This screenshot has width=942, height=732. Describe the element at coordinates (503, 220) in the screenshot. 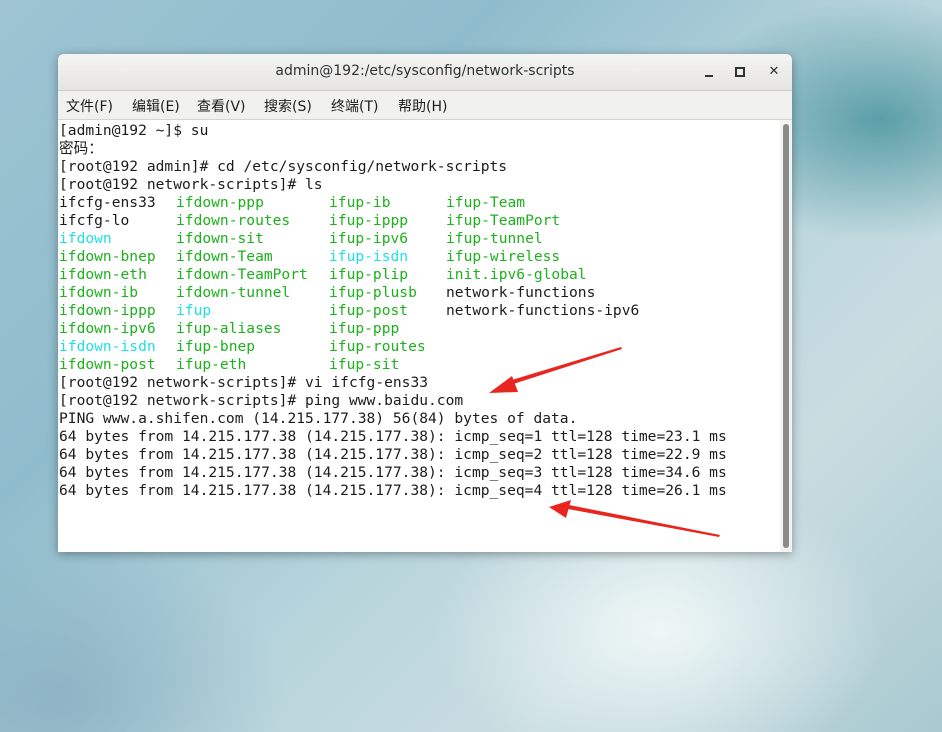

I see `ls-entry: ifup-TeamPort` at that location.